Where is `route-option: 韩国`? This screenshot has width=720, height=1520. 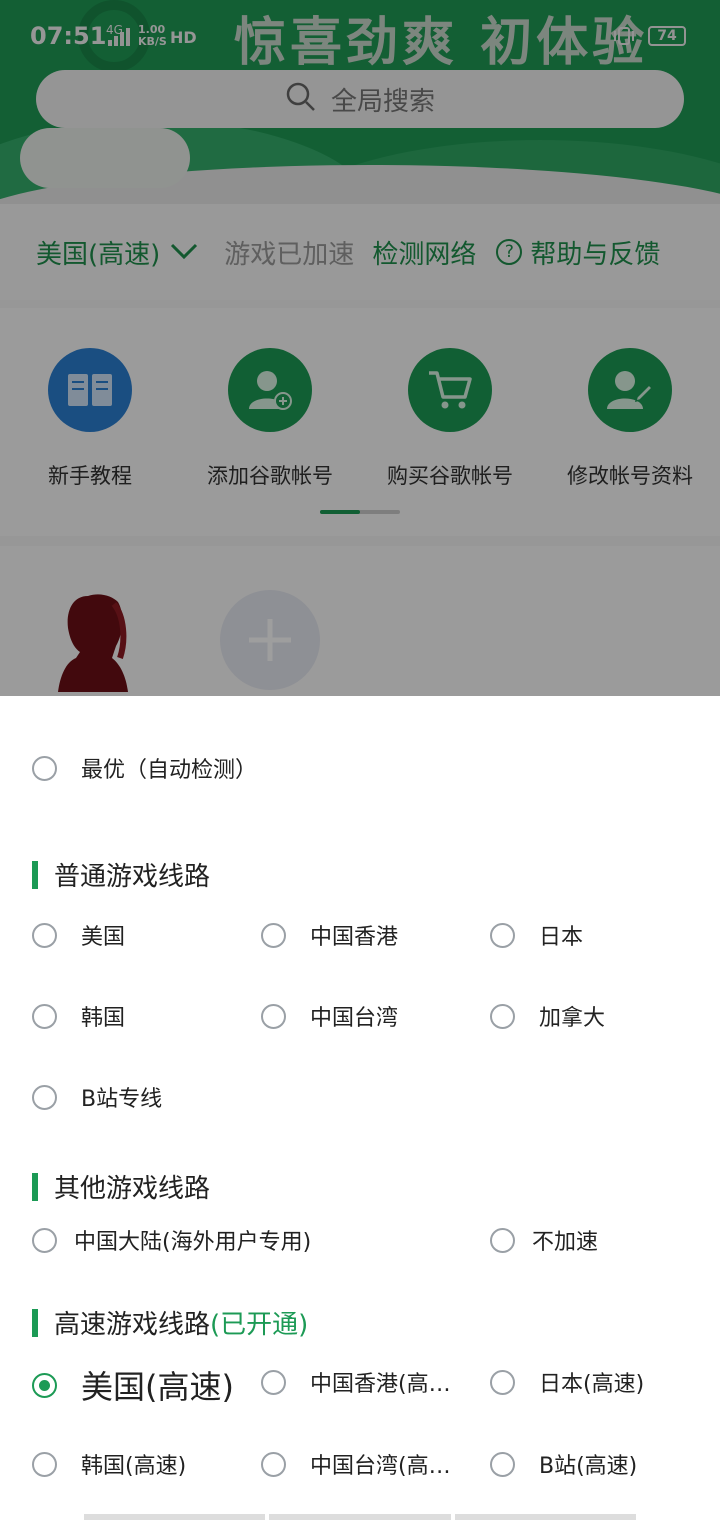 route-option: 韩国 is located at coordinates (78, 1016).